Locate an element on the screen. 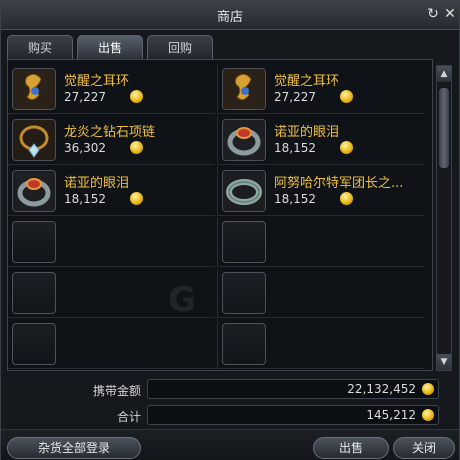 The height and width of the screenshot is (460, 460). reset-icon: ↻ is located at coordinates (433, 14).